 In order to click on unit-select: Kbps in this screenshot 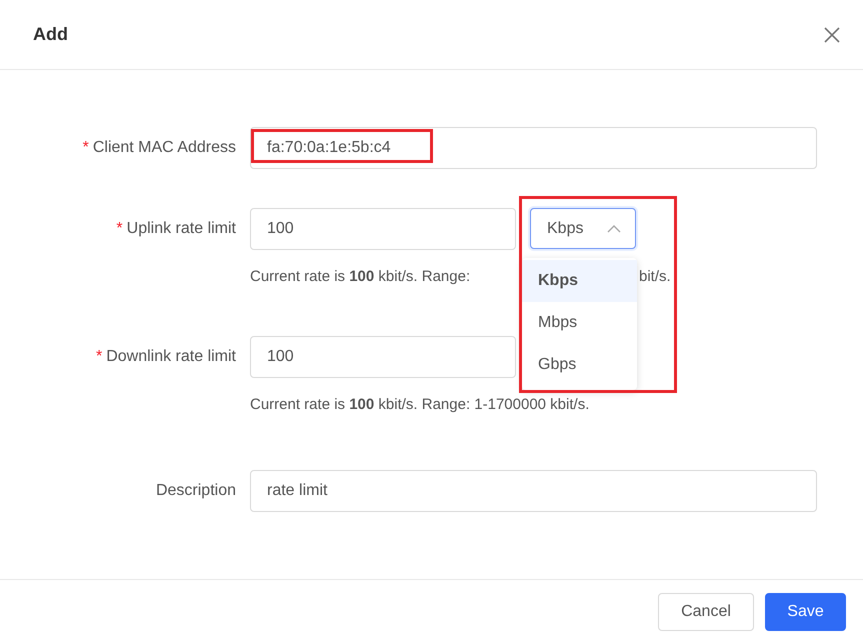, I will do `click(583, 228)`.